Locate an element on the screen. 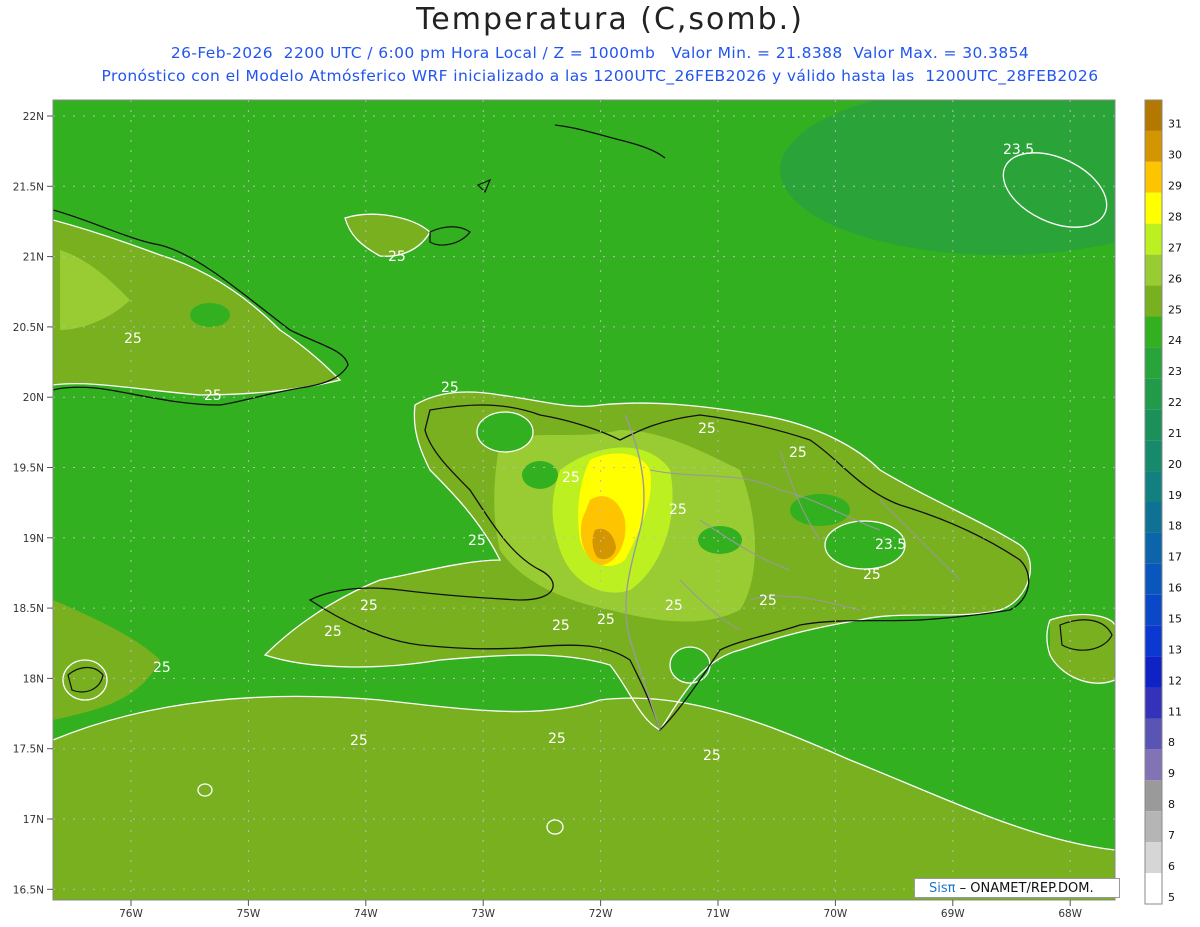  colorbar-label: 29 is located at coordinates (1175, 186).